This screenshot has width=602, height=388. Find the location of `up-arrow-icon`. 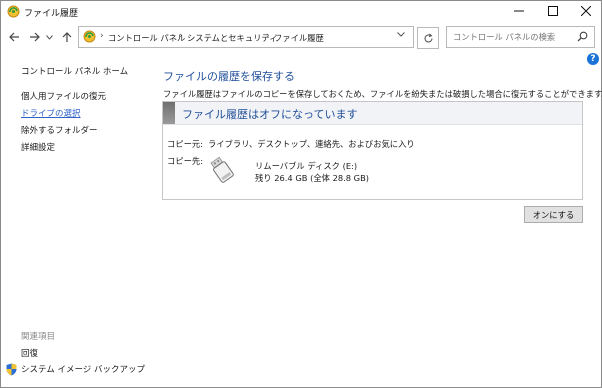

up-arrow-icon is located at coordinates (67, 36).